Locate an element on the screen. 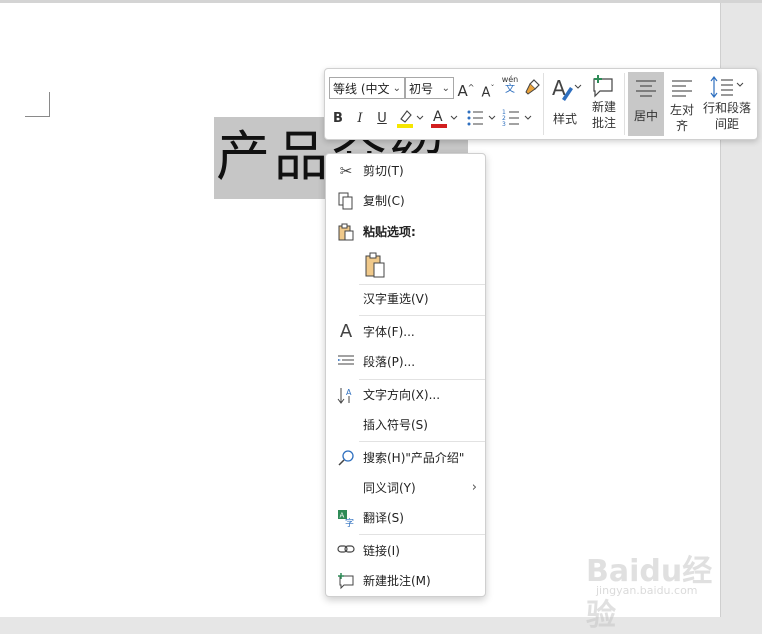  font-size-value: 初号 is located at coordinates (421, 89).